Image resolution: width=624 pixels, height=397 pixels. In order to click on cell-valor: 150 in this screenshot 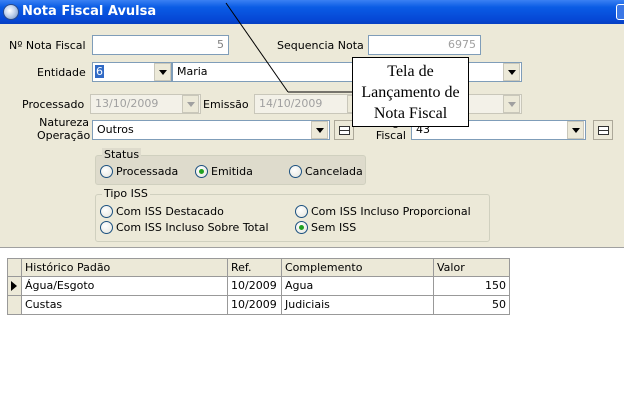, I will do `click(472, 286)`.